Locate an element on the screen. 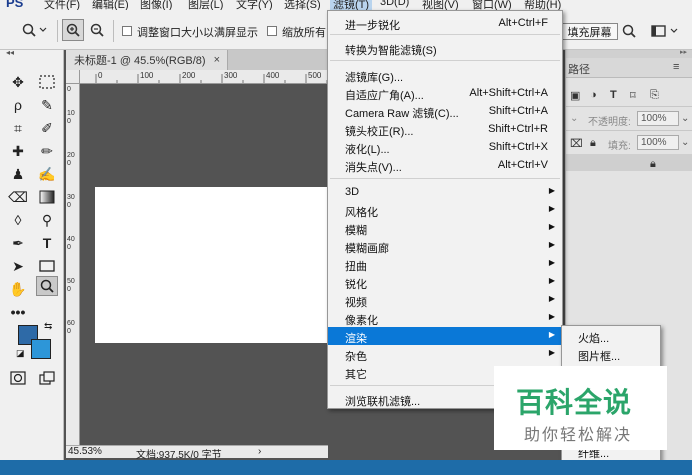 Image resolution: width=692 pixels, height=475 pixels. fill-screen-button: 填充屏幕 is located at coordinates (589, 31).